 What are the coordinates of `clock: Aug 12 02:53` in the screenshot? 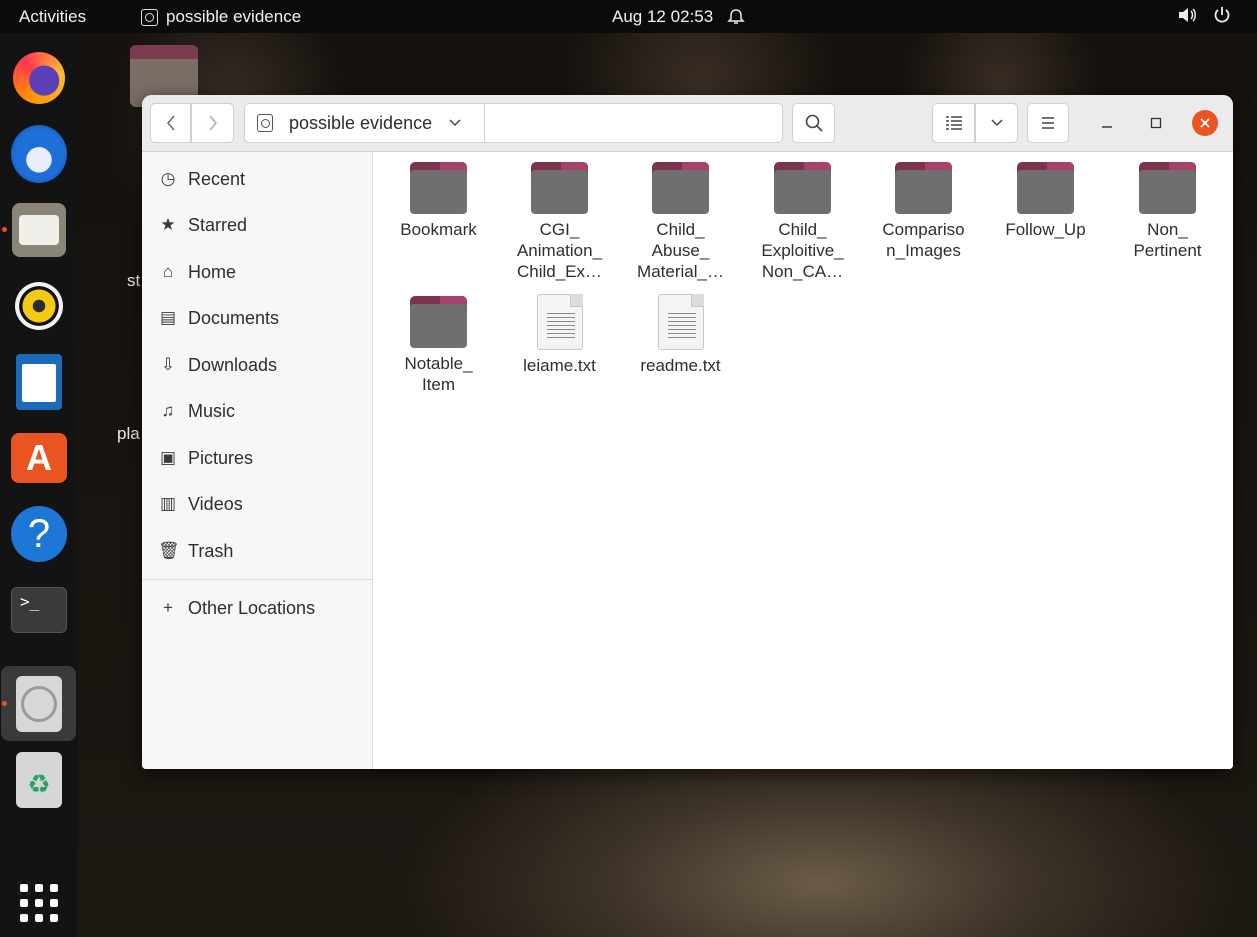 It's located at (678, 17).